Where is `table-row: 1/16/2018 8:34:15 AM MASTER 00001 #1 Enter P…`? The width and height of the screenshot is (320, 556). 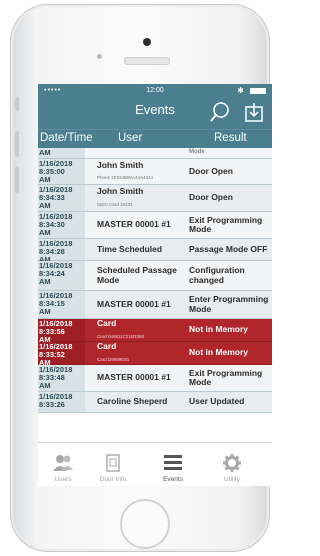 table-row: 1/16/2018 8:34:15 AM MASTER 00001 #1 Enter P… is located at coordinates (155, 305).